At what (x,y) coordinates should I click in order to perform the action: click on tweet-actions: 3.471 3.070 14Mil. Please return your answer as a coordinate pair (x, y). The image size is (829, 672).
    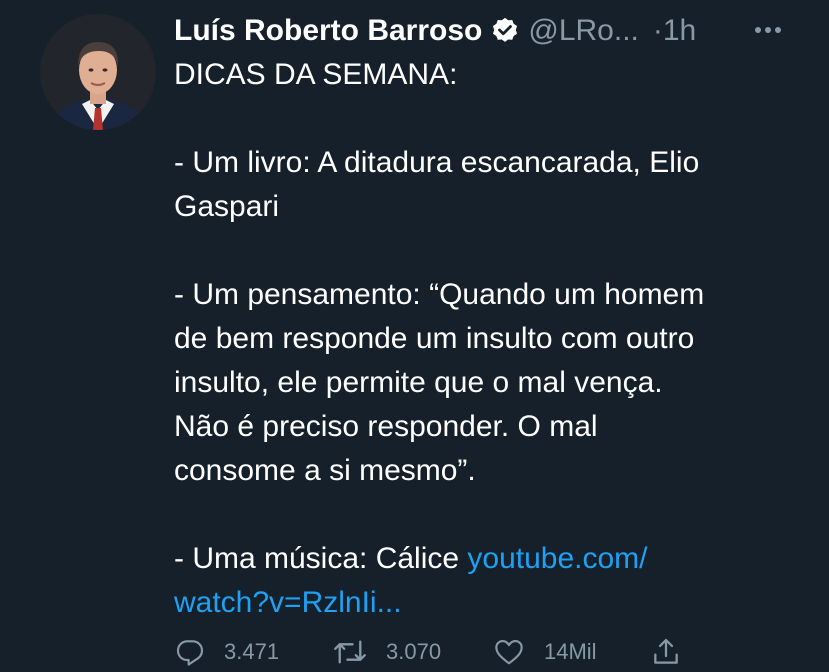
    Looking at the image, I should click on (494, 652).